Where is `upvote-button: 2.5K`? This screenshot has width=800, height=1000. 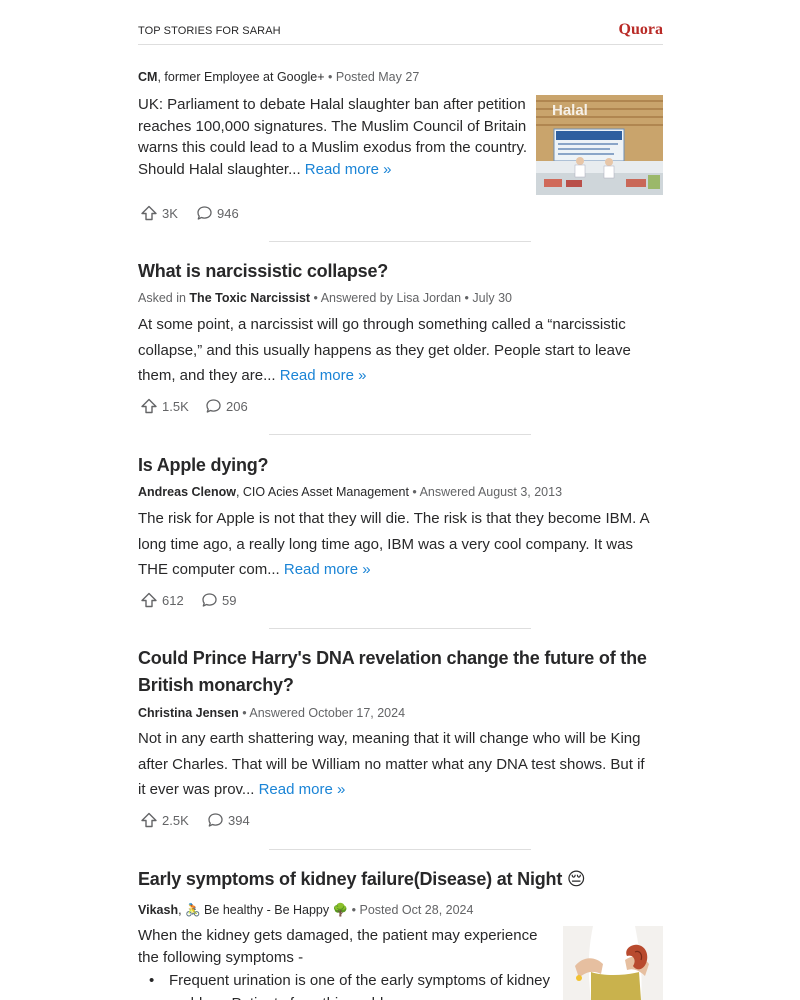
upvote-button: 2.5K is located at coordinates (164, 820).